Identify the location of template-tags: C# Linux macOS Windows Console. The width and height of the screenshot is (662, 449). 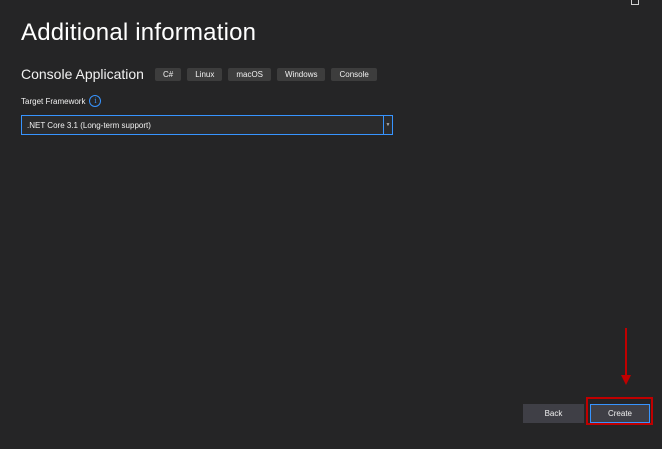
(265, 74).